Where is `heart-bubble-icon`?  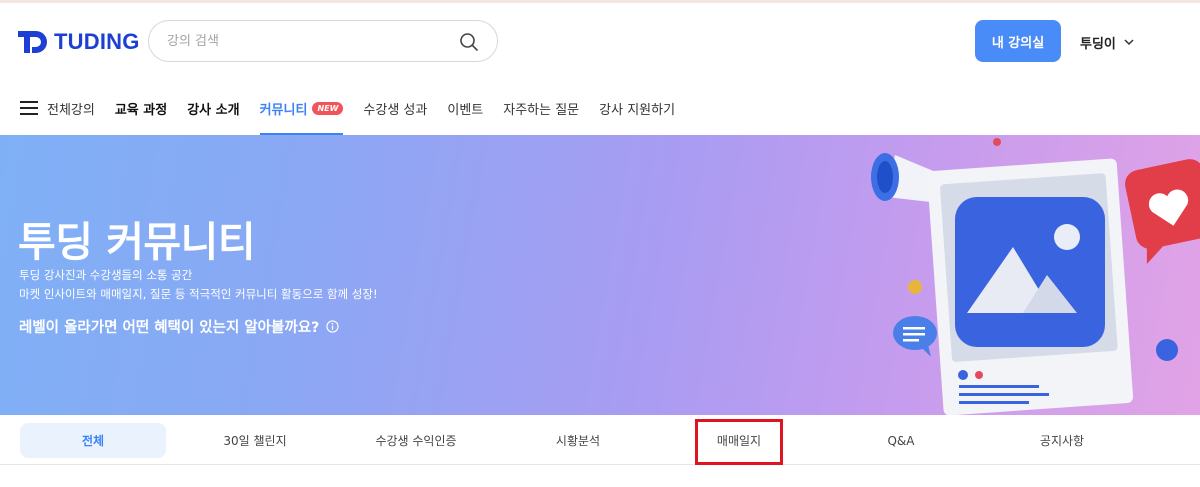 heart-bubble-icon is located at coordinates (1162, 212).